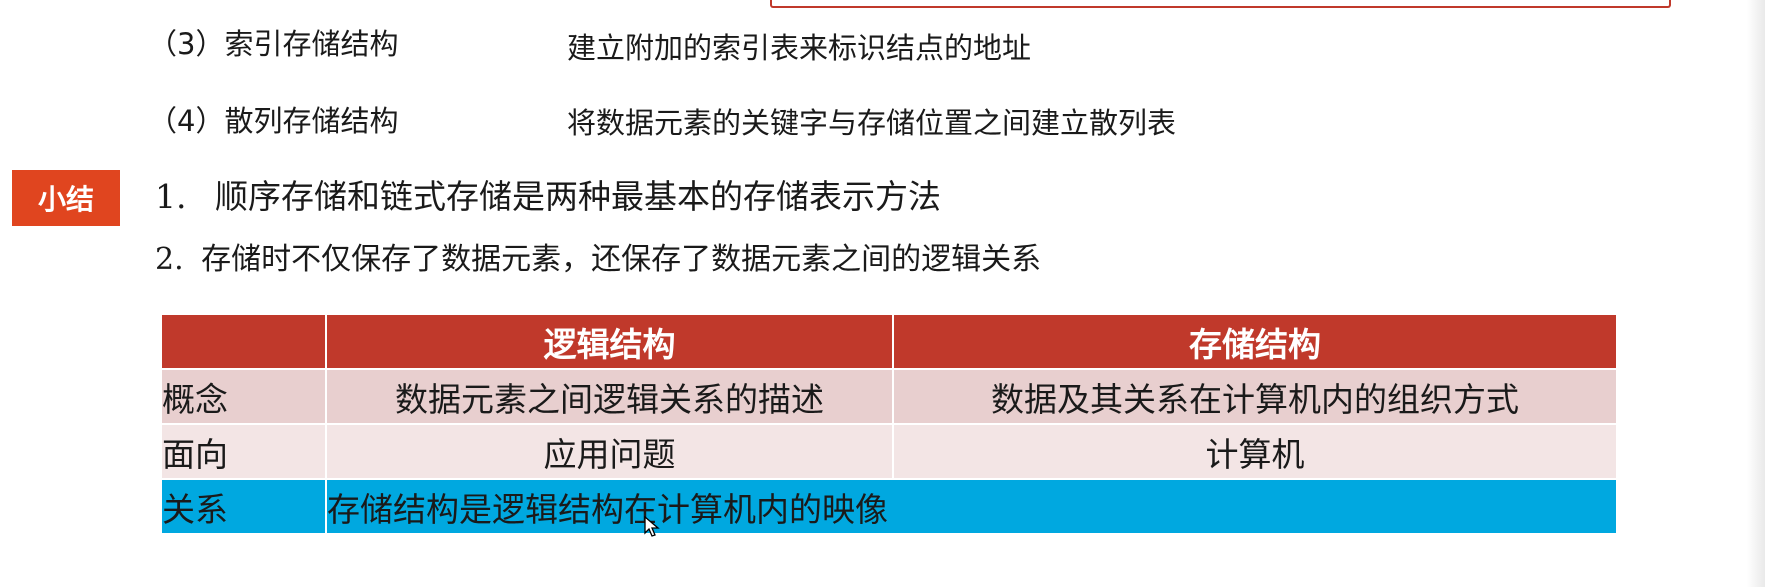 The height and width of the screenshot is (587, 1765). Describe the element at coordinates (1255, 451) in the screenshot. I see `cell-storage-oriented: 计算机` at that location.